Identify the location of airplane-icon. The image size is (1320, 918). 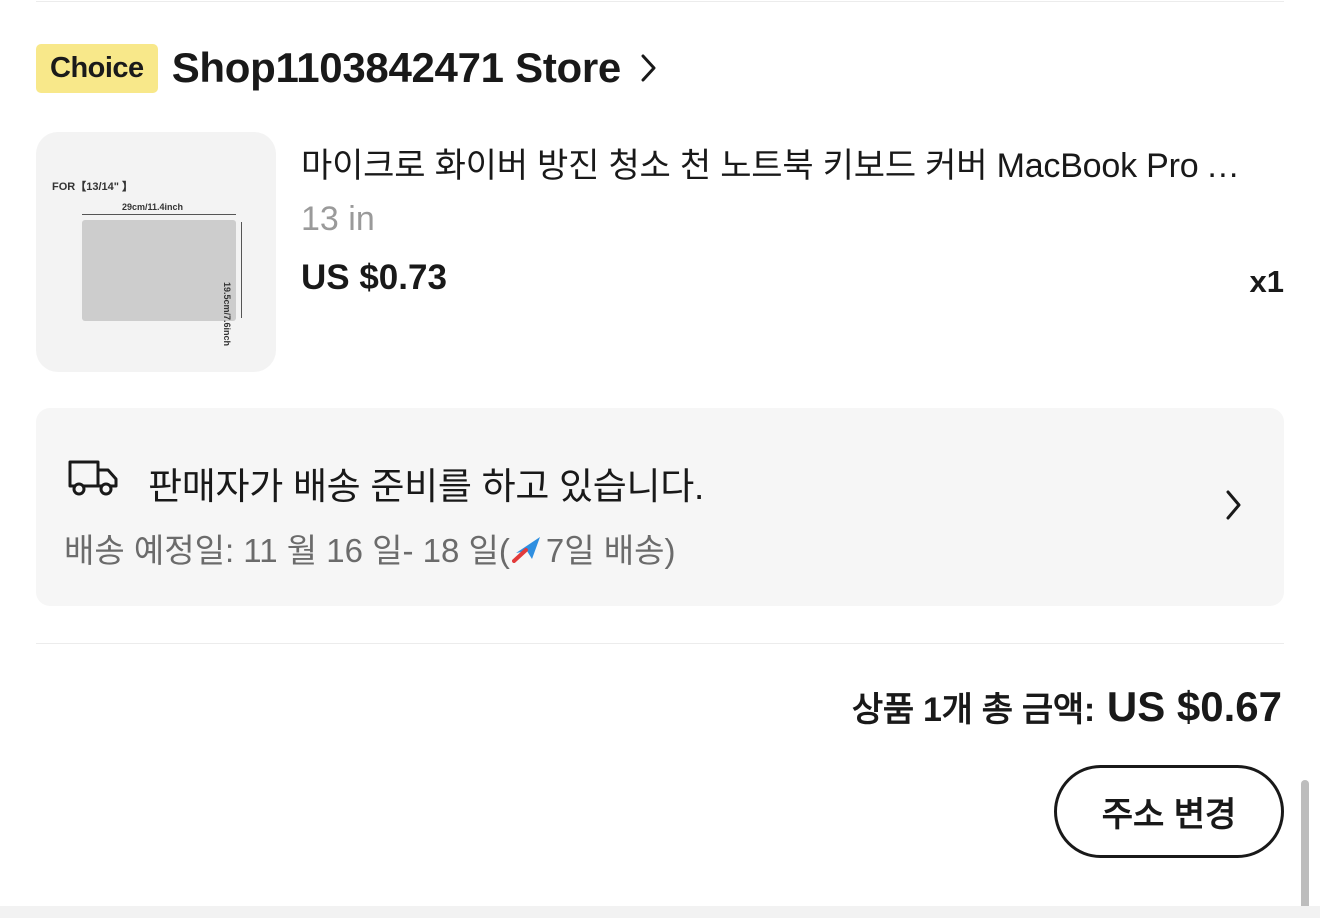
(527, 548).